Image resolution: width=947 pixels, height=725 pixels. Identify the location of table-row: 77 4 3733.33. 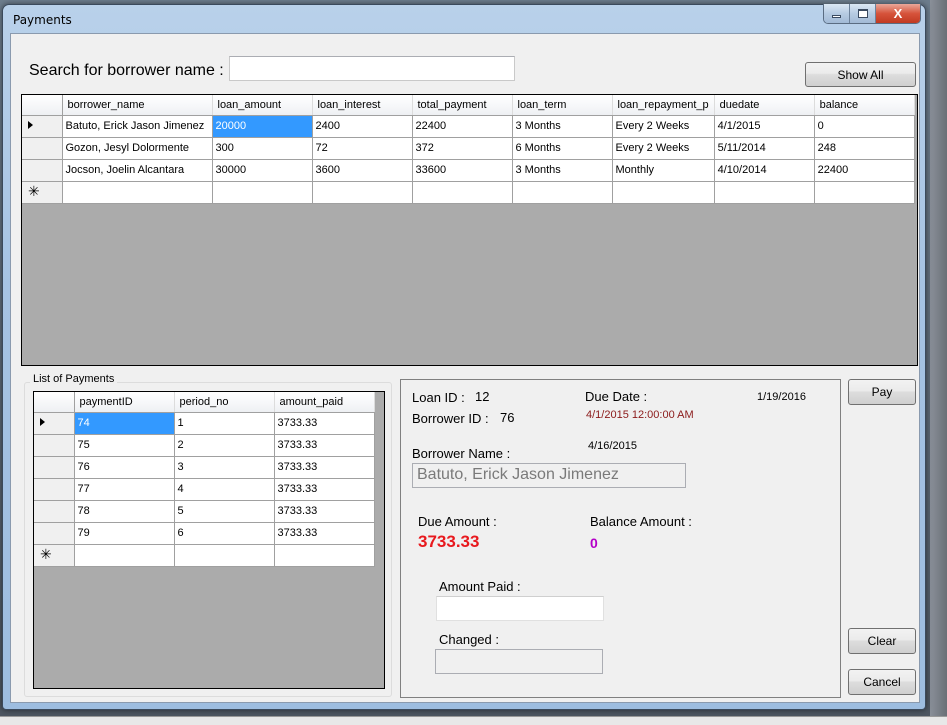
(204, 489).